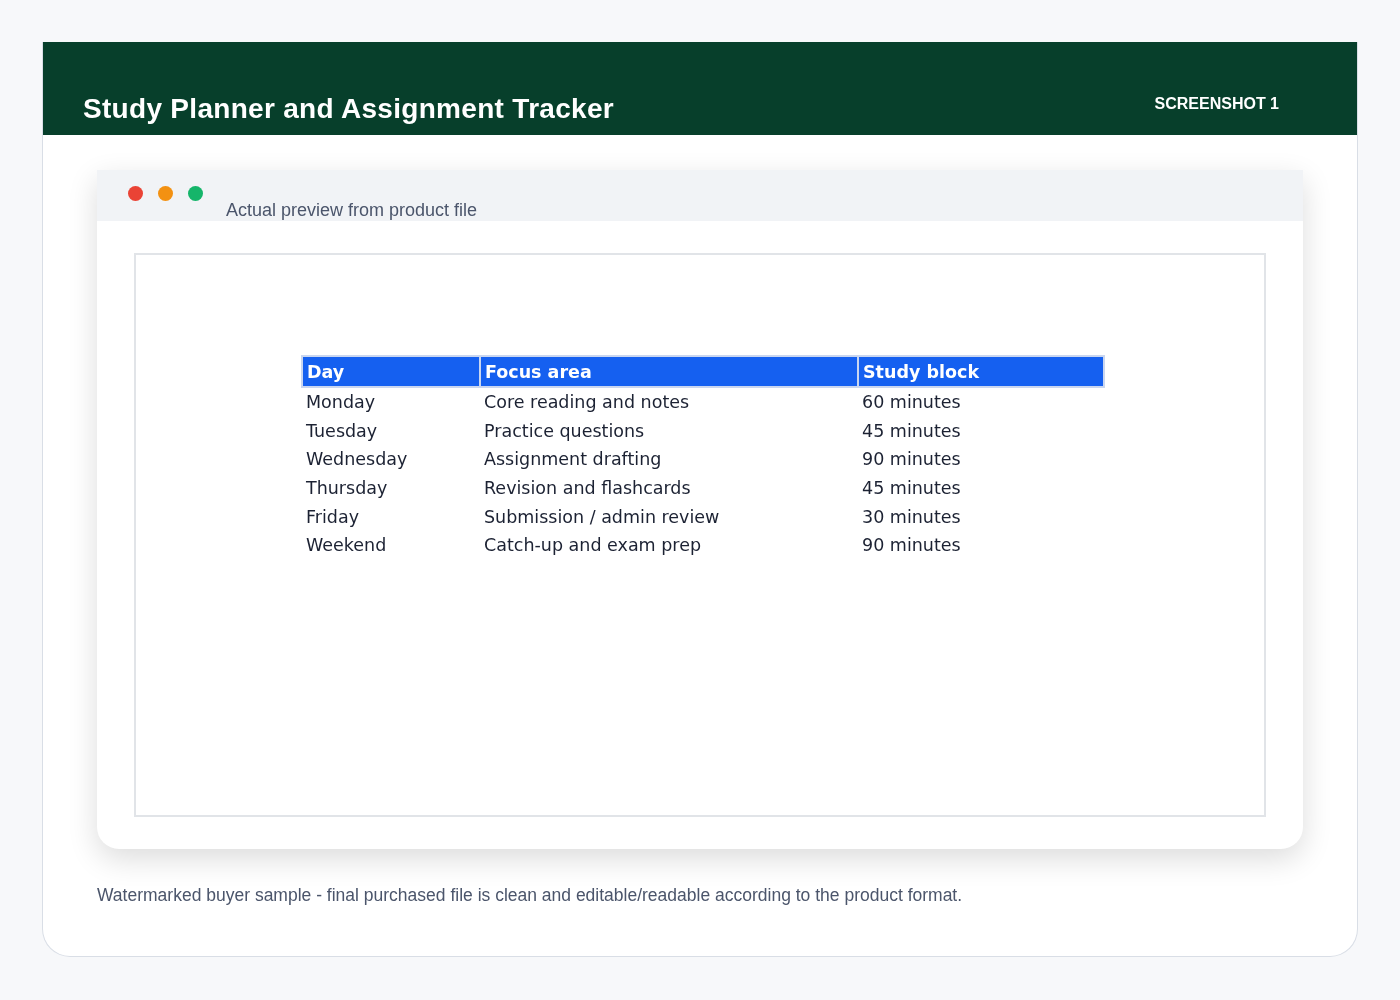 This screenshot has height=1000, width=1400. Describe the element at coordinates (135, 193) in the screenshot. I see `close-dot-icon` at that location.